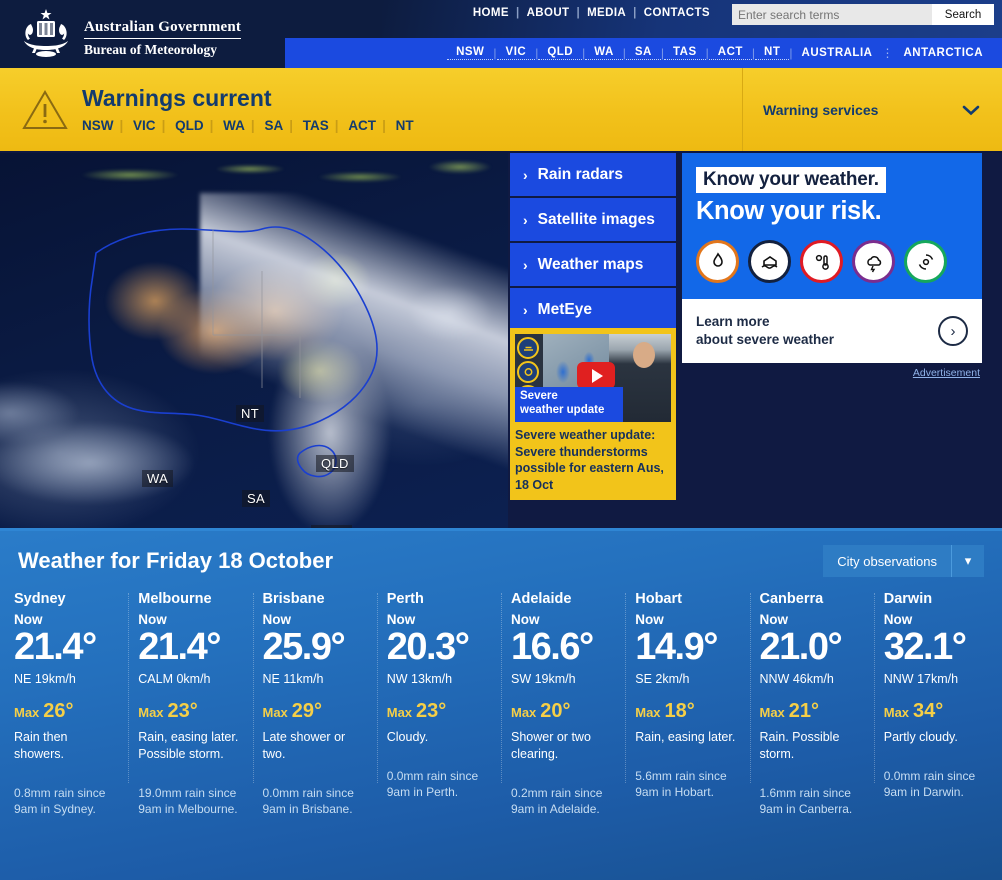 The height and width of the screenshot is (880, 1002). Describe the element at coordinates (432, 783) in the screenshot. I see `rainfall-text: 0.0mm rain since 9am in Perth.` at that location.